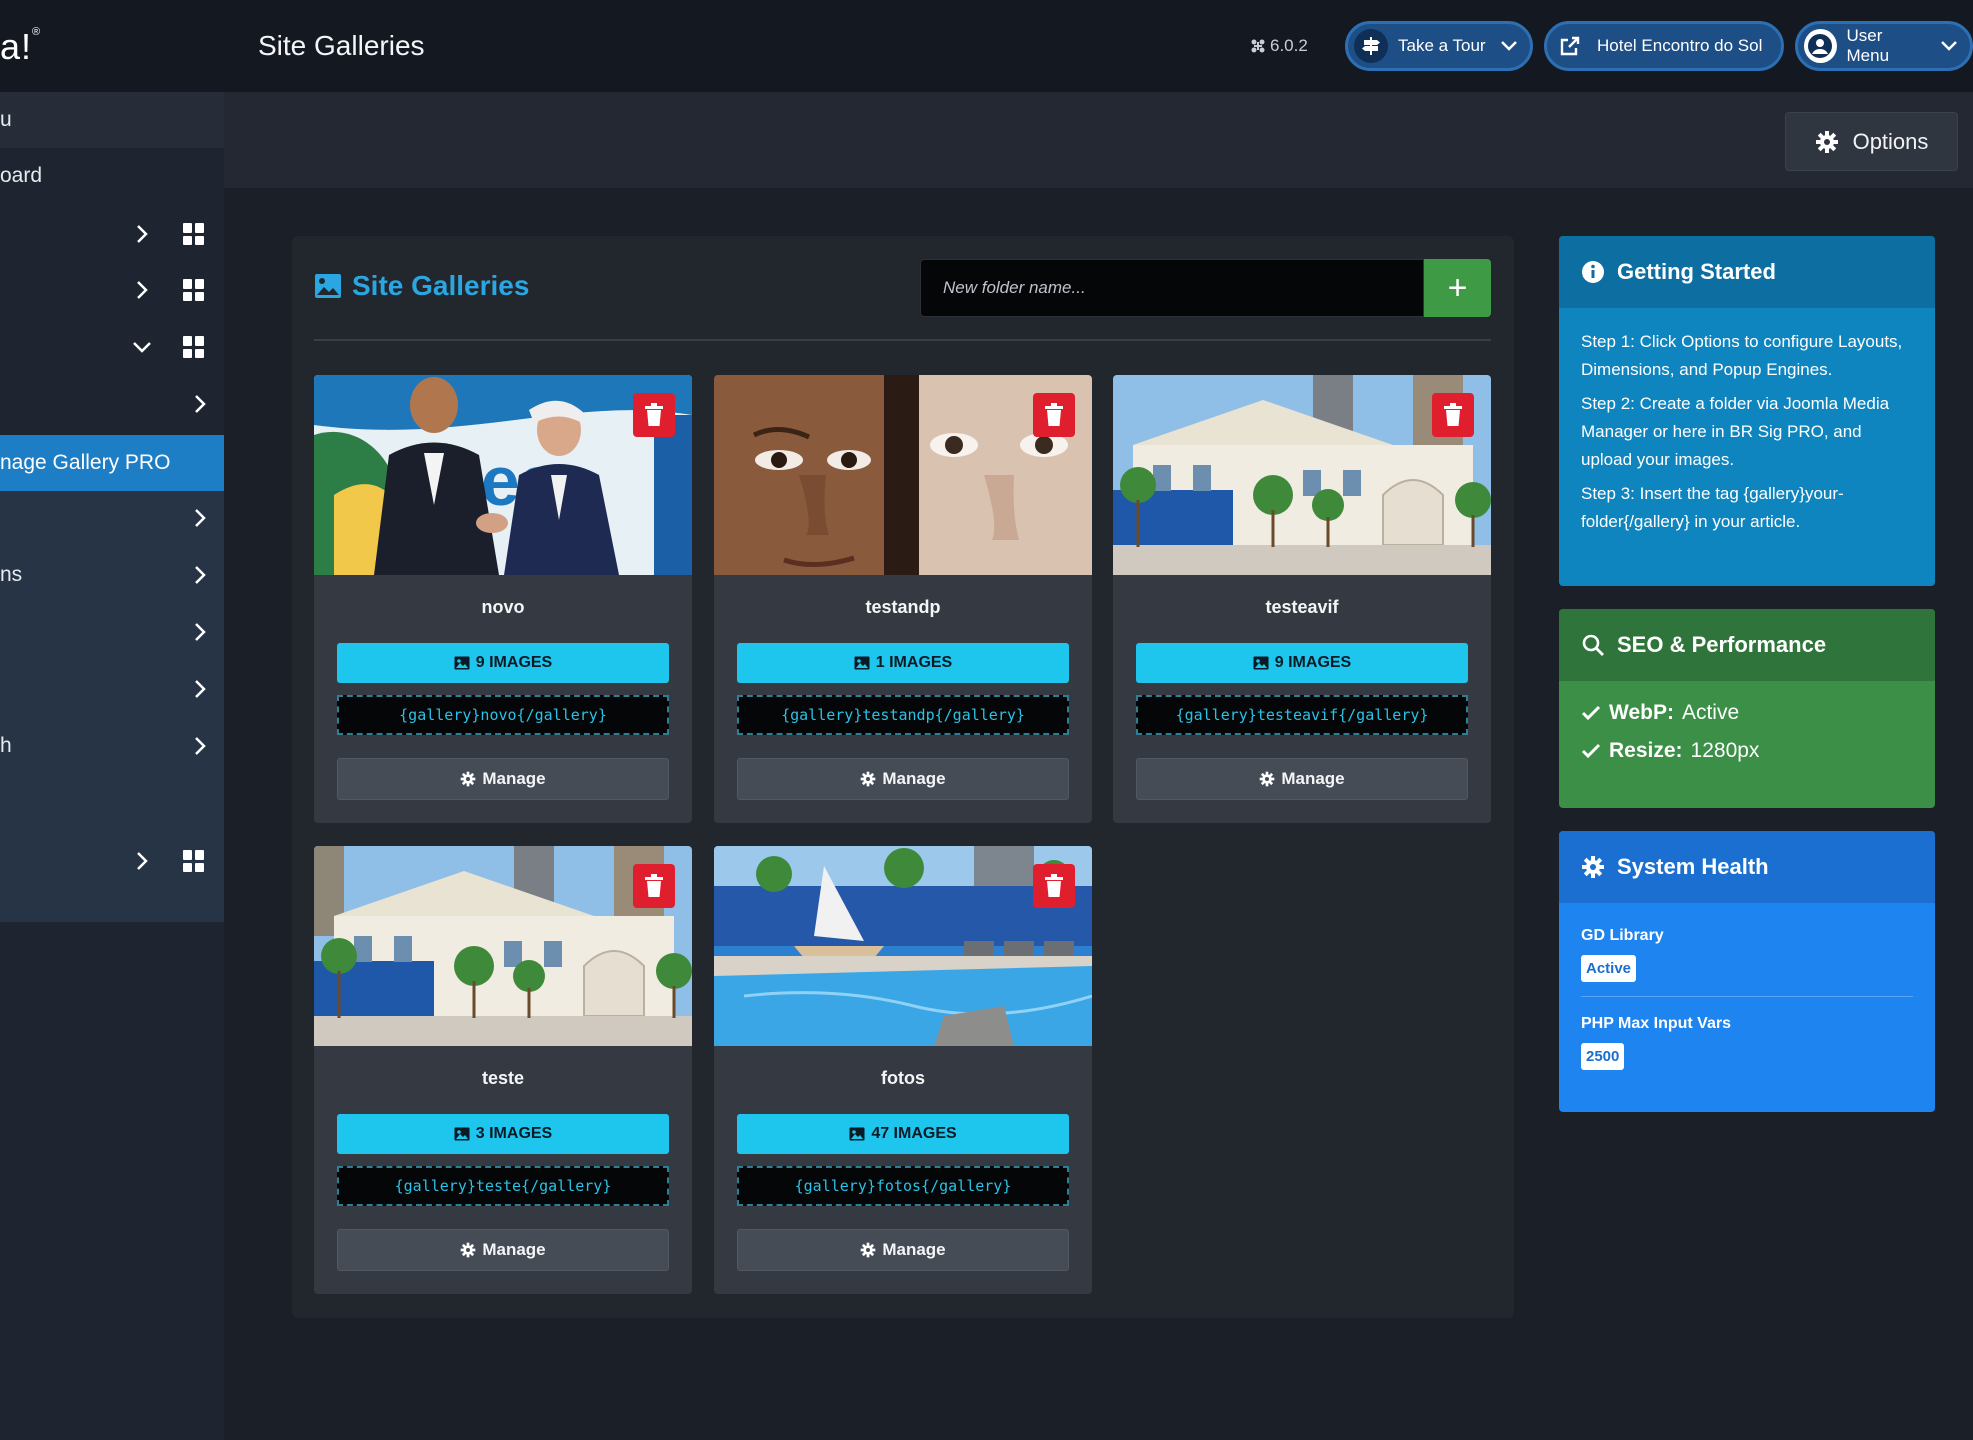 Image resolution: width=1973 pixels, height=1440 pixels. I want to click on gallery-tag-code: {gallery}testandp{/gallery}, so click(903, 715).